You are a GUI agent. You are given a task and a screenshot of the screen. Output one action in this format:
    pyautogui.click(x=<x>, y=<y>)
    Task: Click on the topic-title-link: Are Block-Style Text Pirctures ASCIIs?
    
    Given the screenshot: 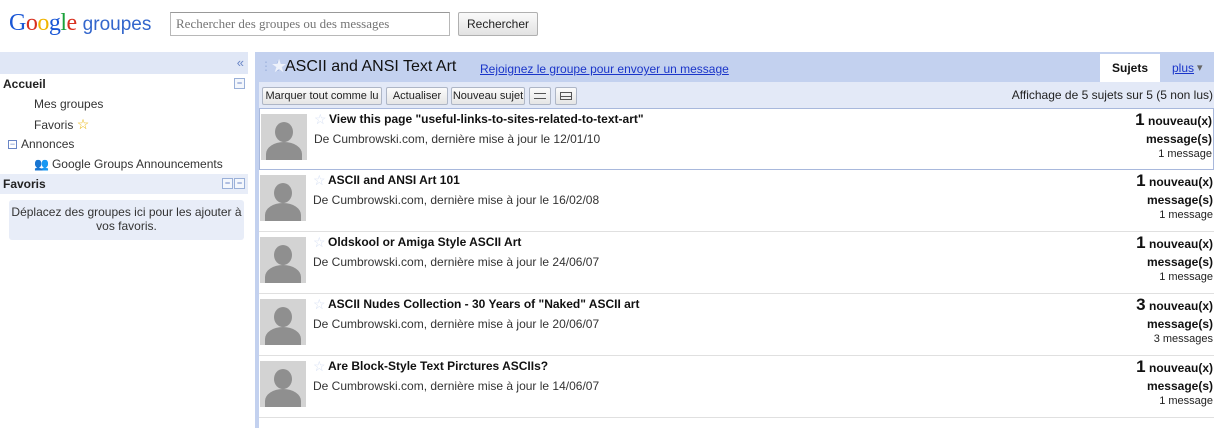 What is the action you would take?
    pyautogui.click(x=438, y=366)
    